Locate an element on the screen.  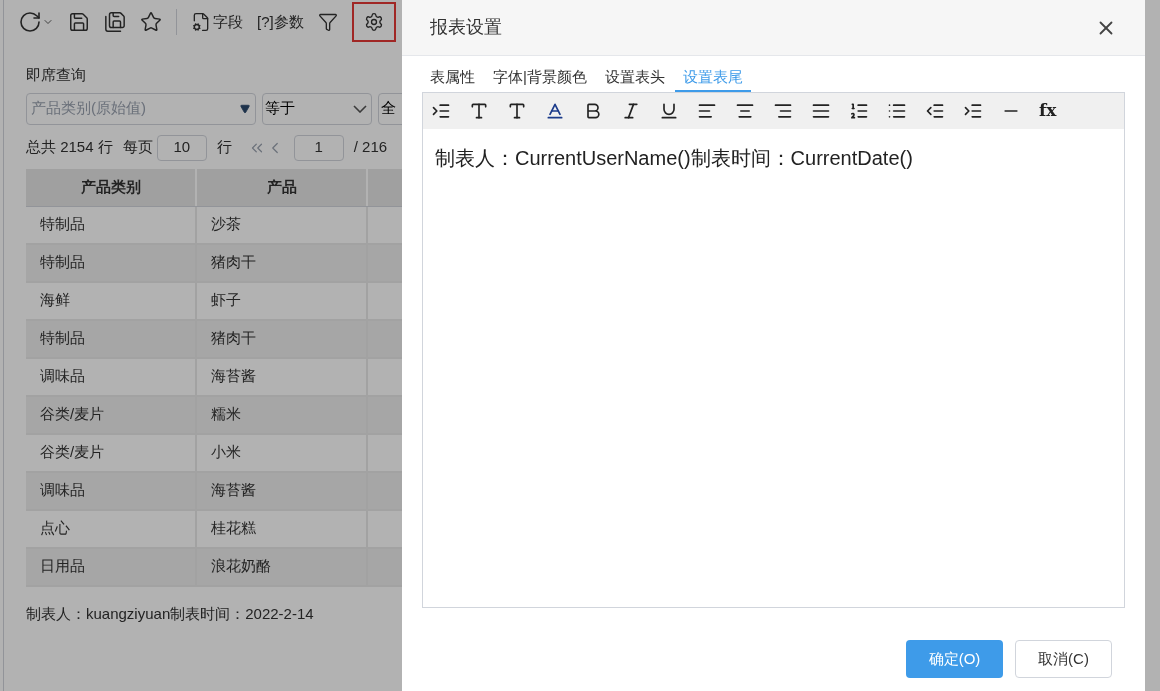
query-title: 即席查询 is located at coordinates (56, 75).